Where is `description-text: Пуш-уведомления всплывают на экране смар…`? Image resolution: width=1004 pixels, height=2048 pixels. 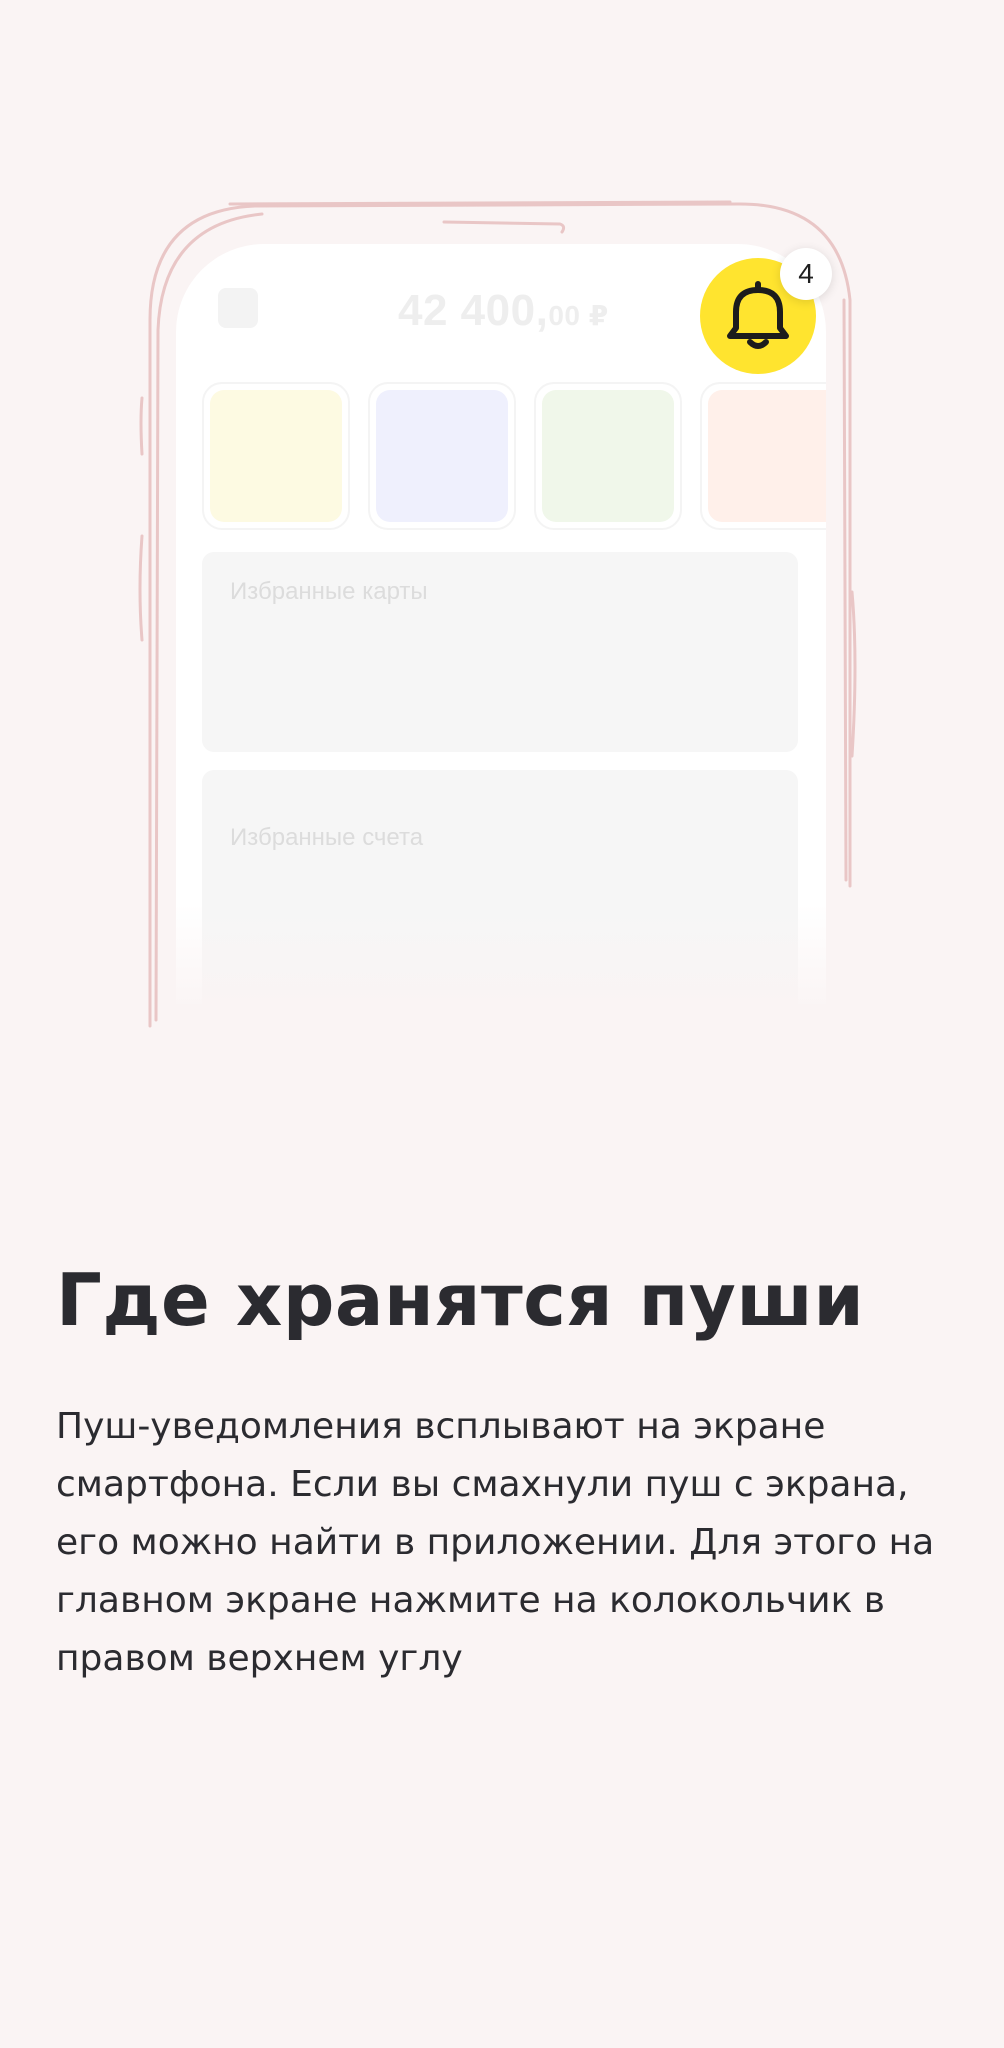 description-text: Пуш-уведомления всплывают на экране смар… is located at coordinates (495, 1542).